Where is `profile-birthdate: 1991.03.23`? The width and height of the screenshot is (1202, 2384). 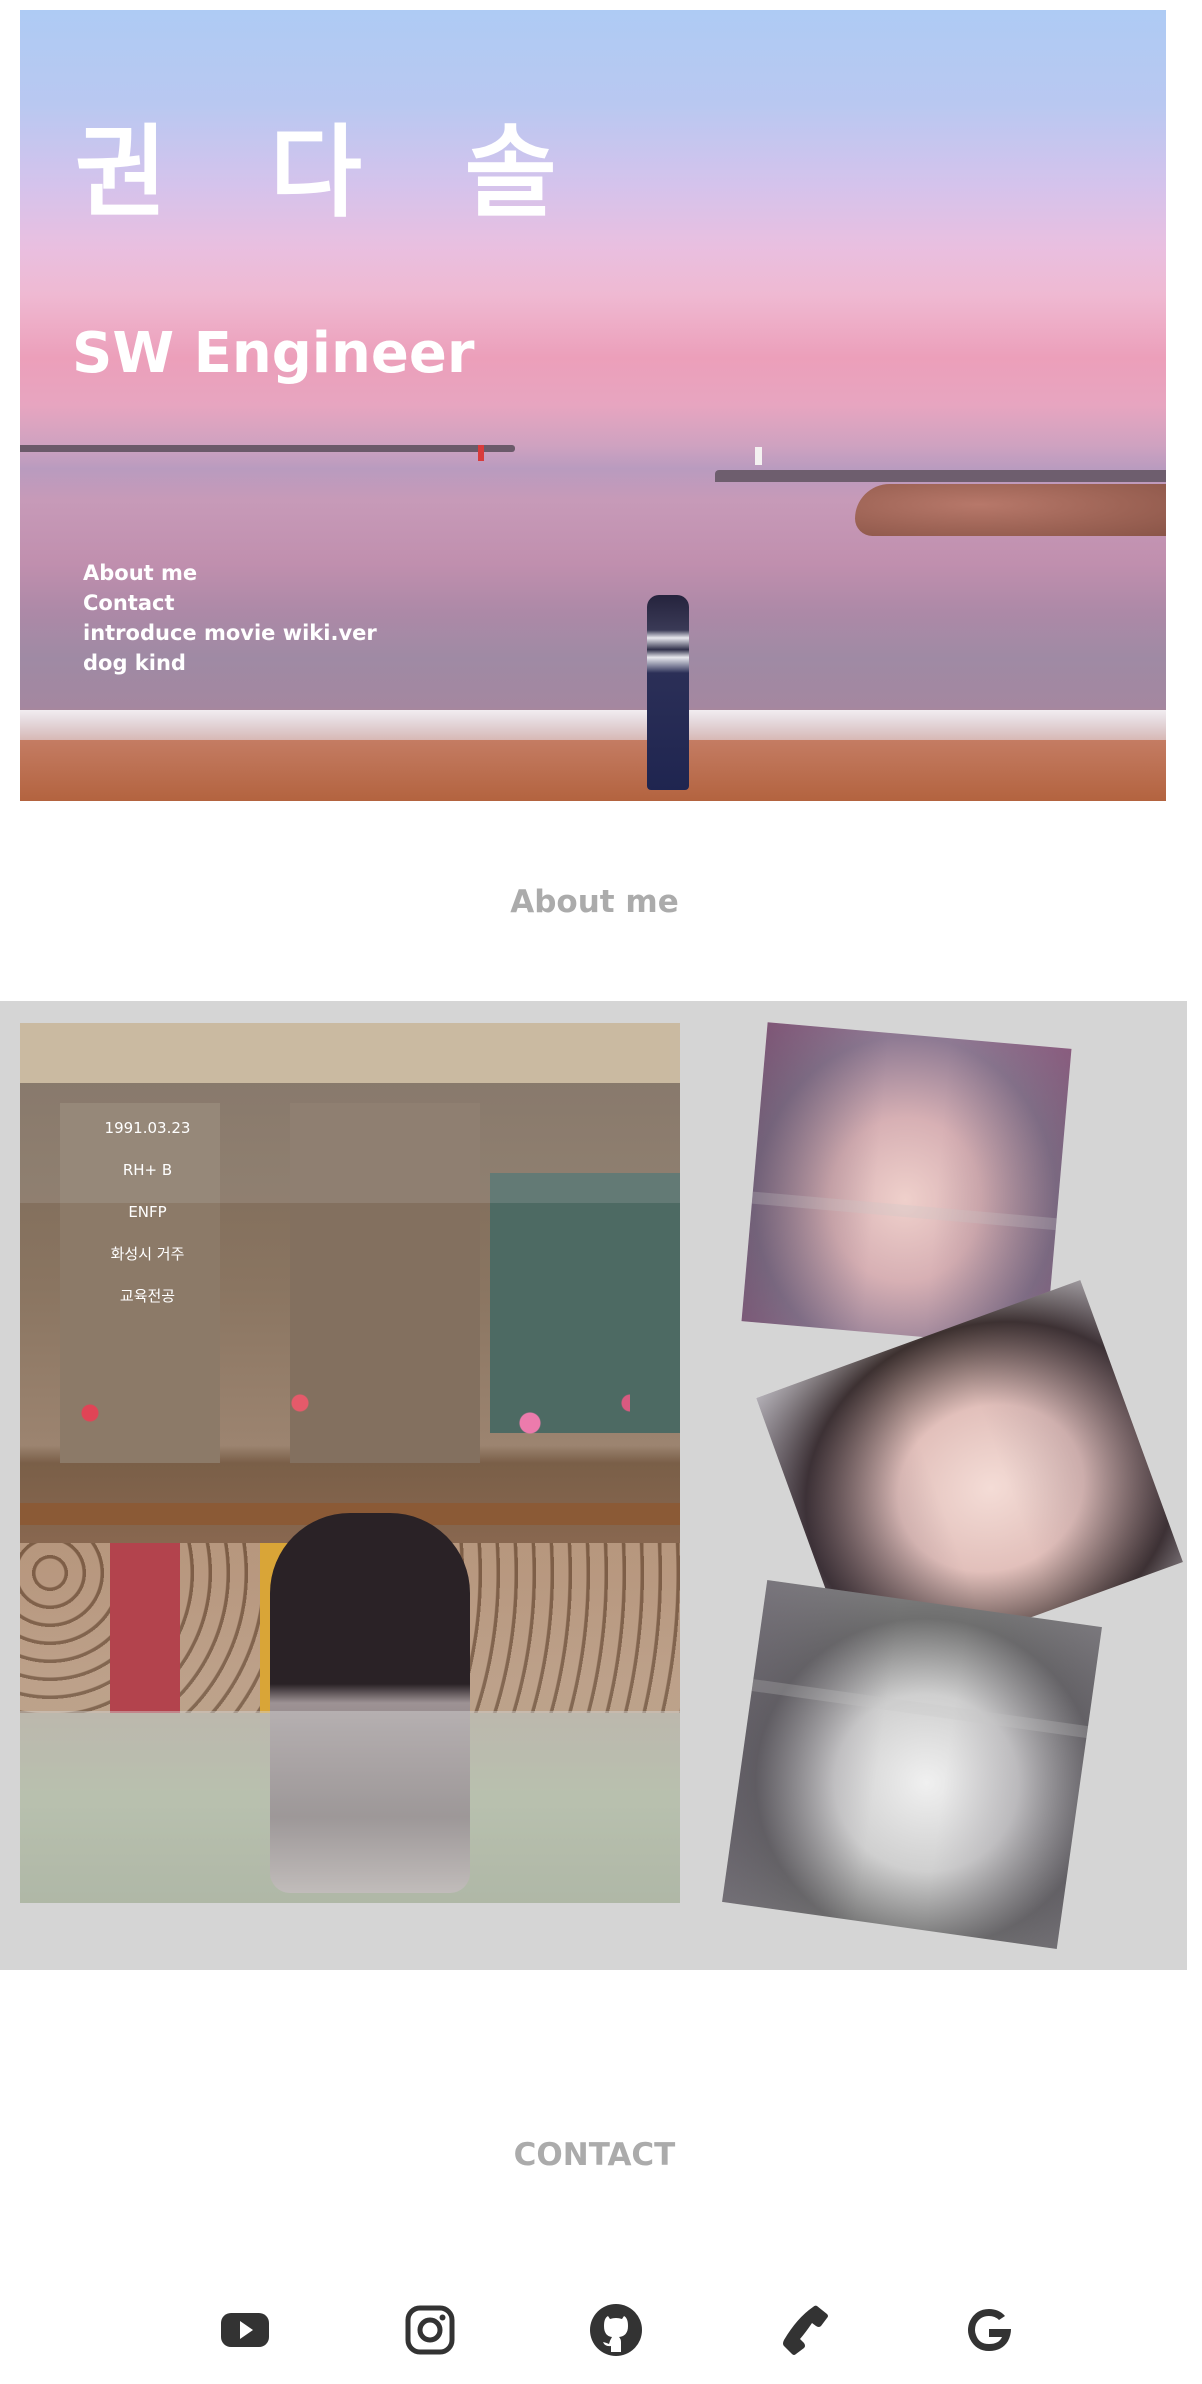
profile-birthdate: 1991.03.23 is located at coordinates (147, 1128).